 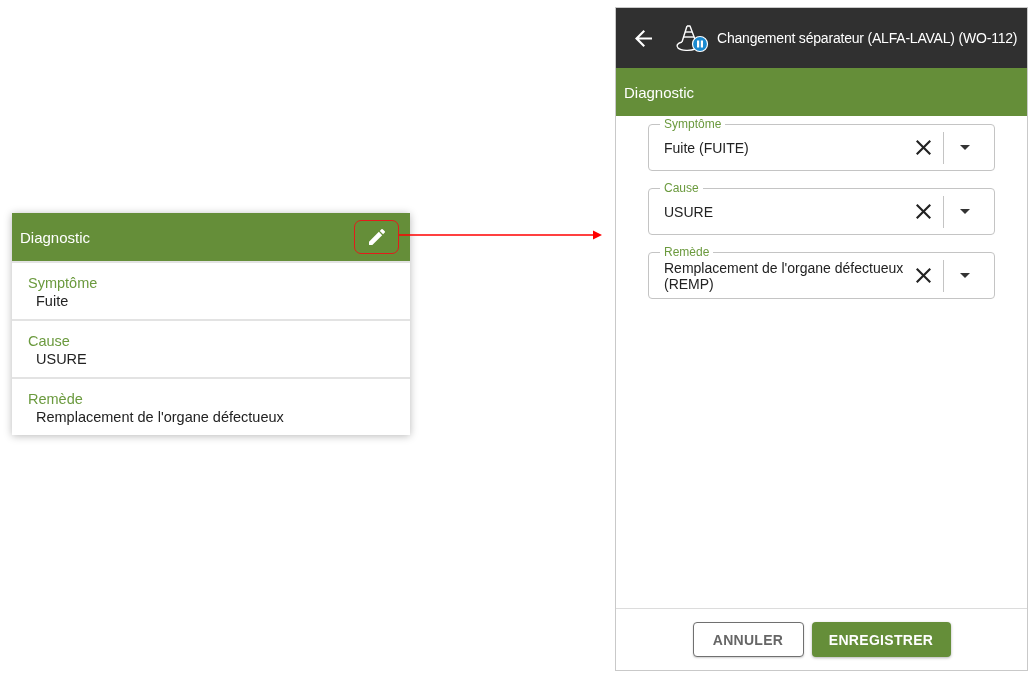 I want to click on field-value: Remplacement de l'organe défectueux (REMP), so click(x=784, y=275).